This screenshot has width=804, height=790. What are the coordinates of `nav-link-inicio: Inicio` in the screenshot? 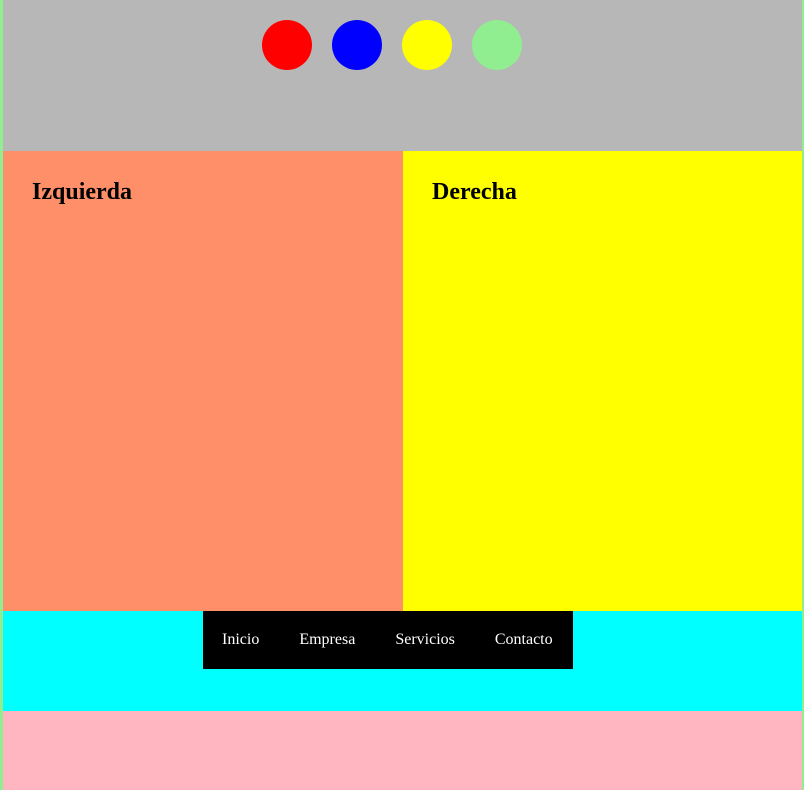 It's located at (240, 640).